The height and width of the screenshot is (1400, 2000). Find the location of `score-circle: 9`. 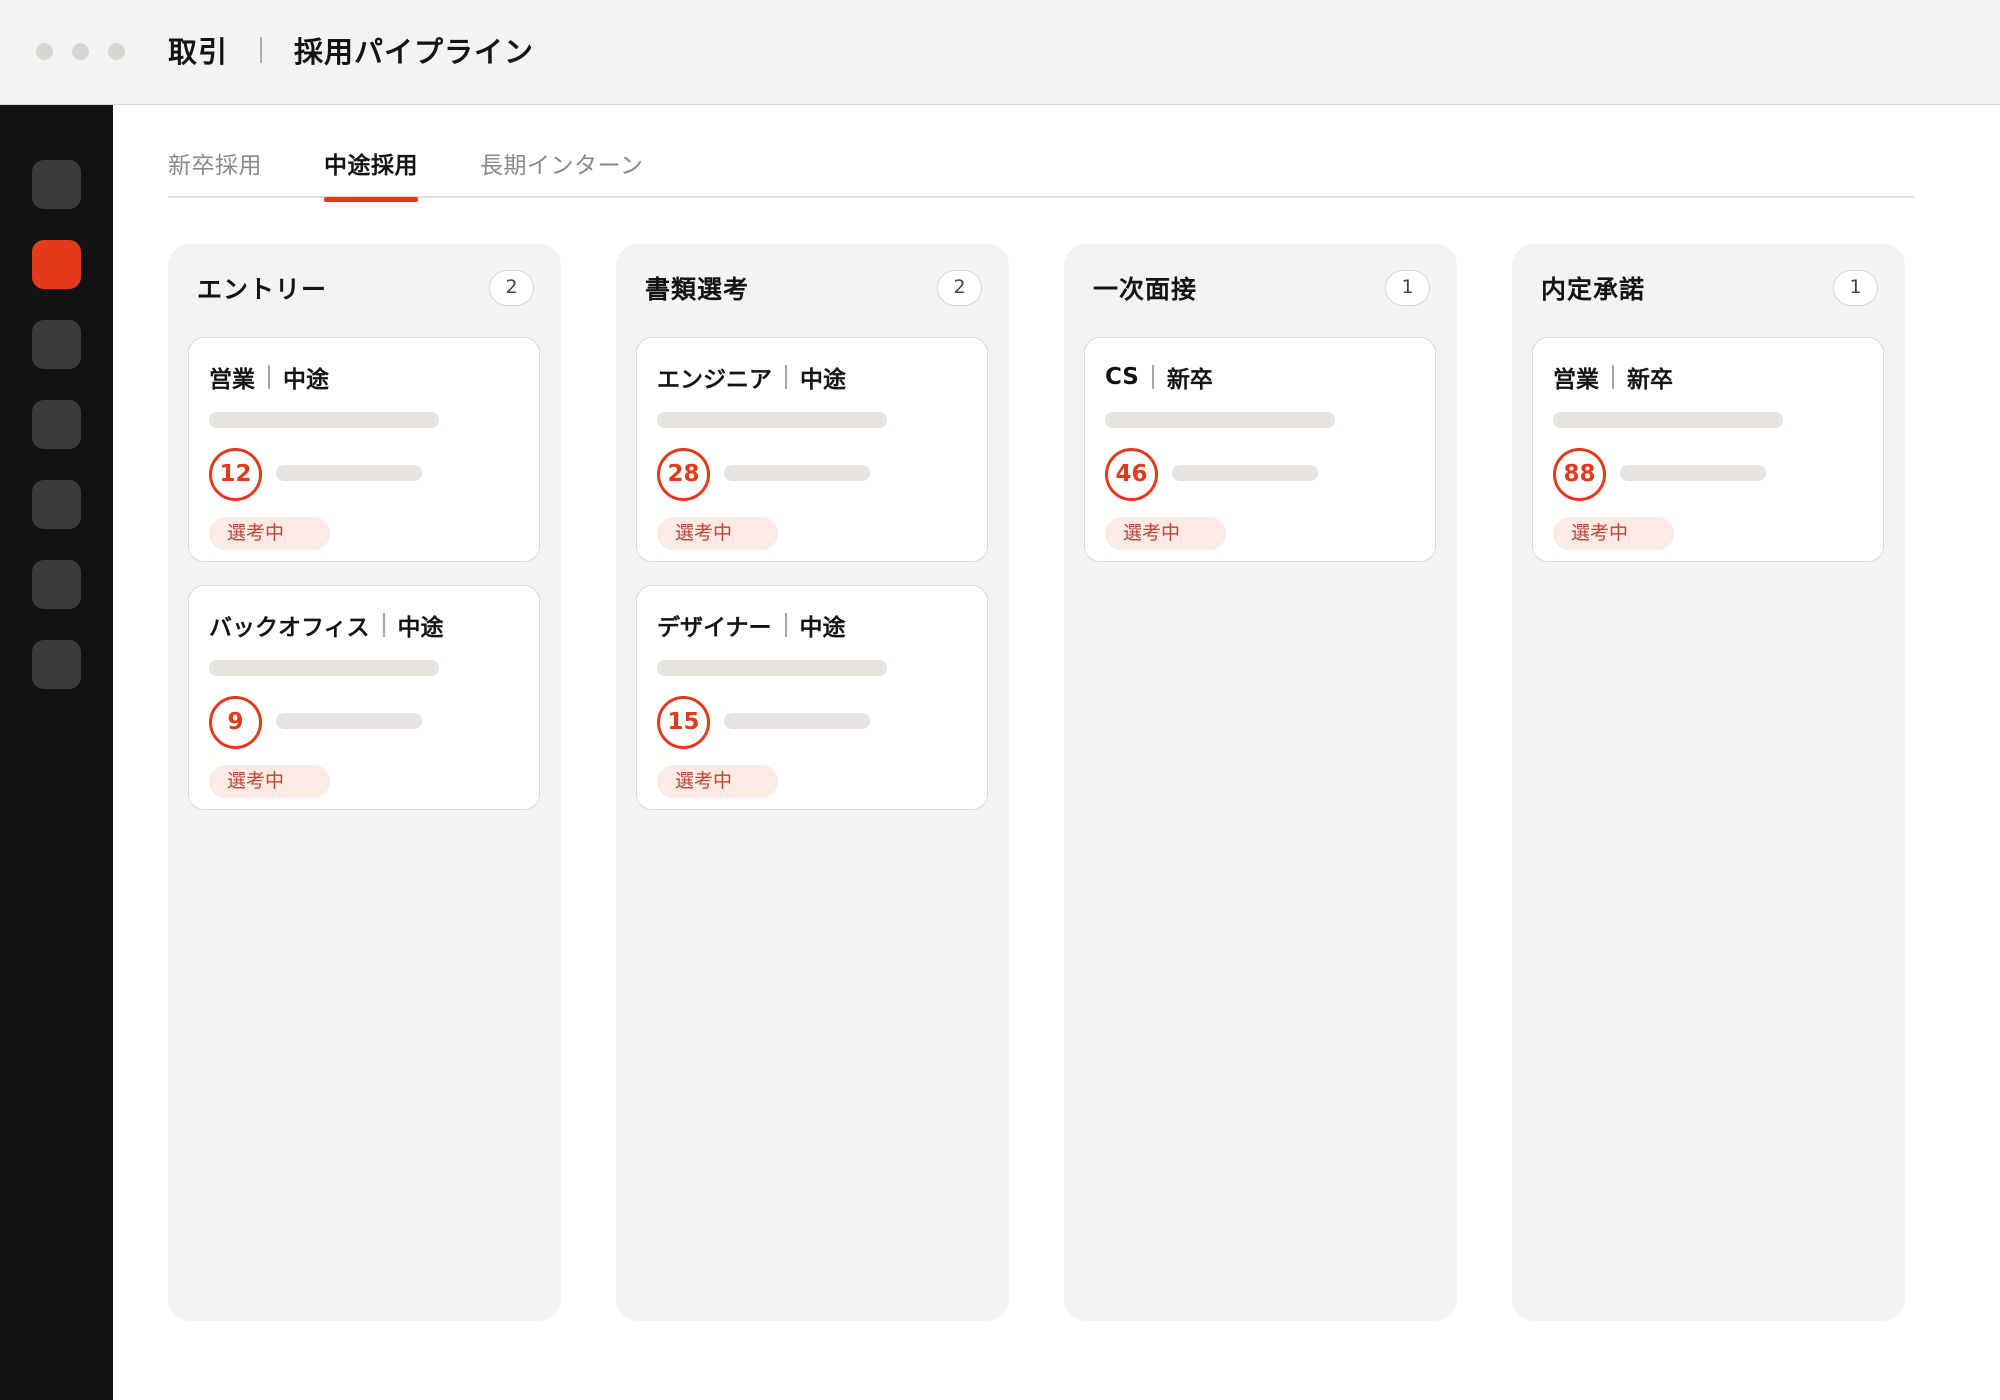

score-circle: 9 is located at coordinates (235, 722).